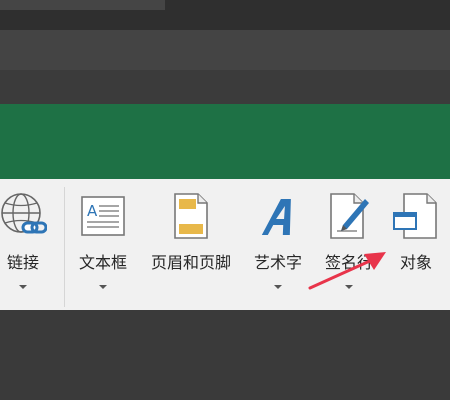  I want to click on wordart-dropdown-caret, so click(278, 287).